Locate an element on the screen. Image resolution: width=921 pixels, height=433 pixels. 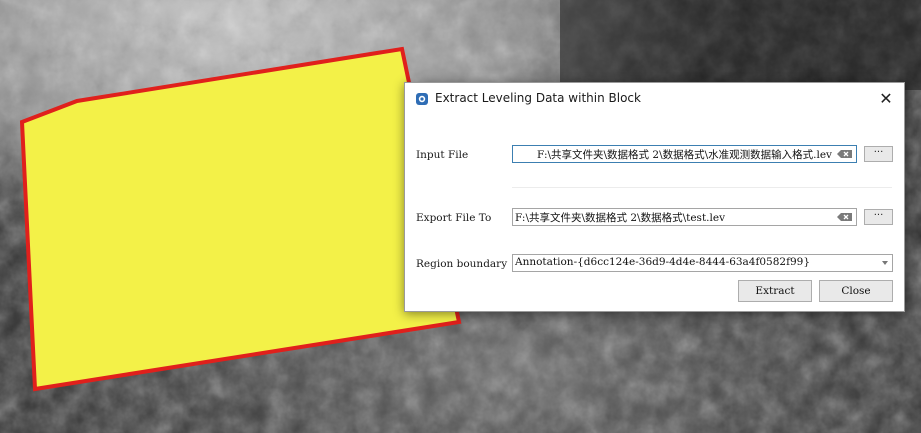
close-button: Close is located at coordinates (856, 291).